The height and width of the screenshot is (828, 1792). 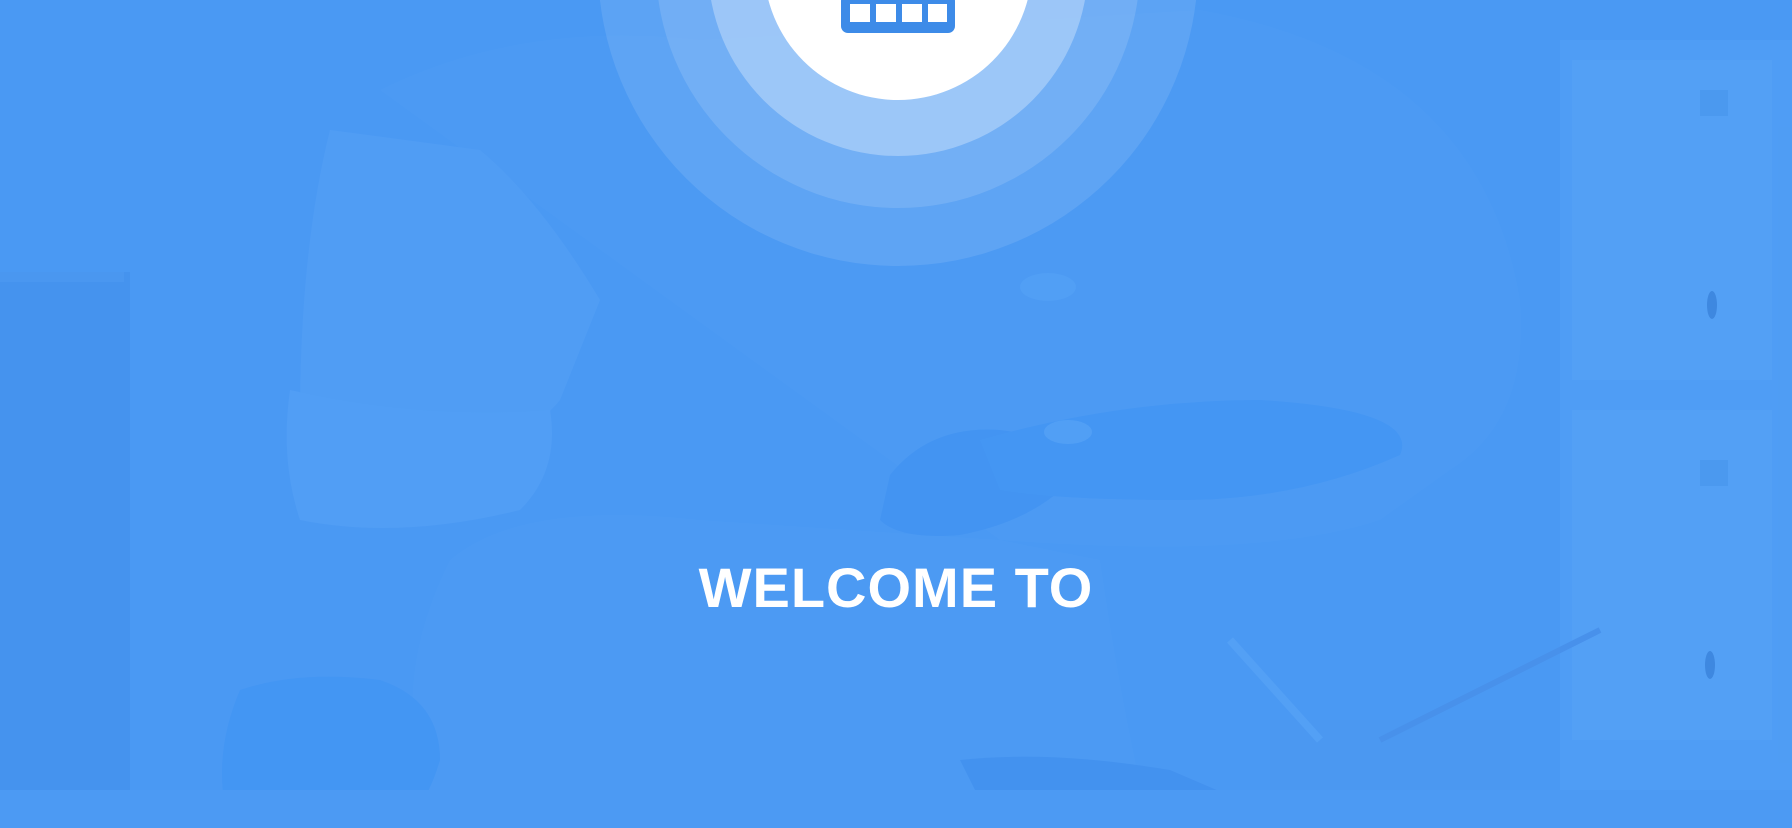 I want to click on calendar-icon, so click(x=898, y=16).